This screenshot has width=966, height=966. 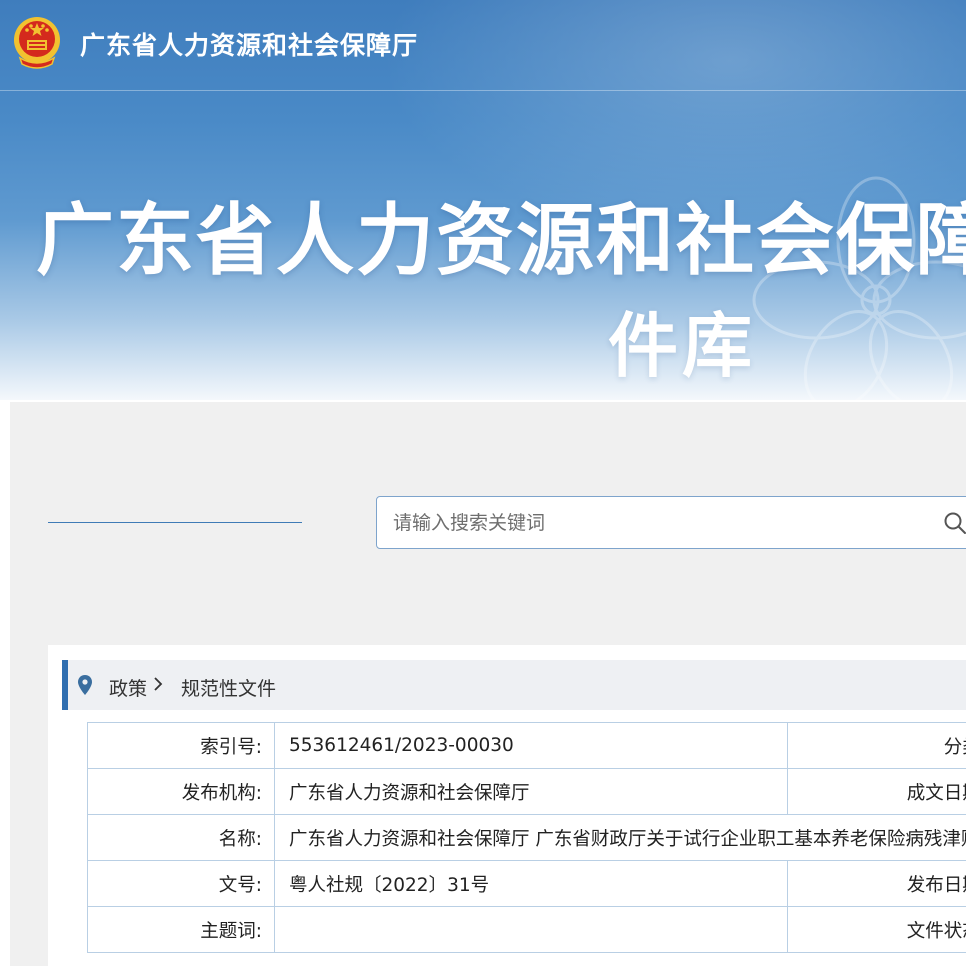 What do you see at coordinates (37, 42) in the screenshot?
I see `national-emblem-icon` at bounding box center [37, 42].